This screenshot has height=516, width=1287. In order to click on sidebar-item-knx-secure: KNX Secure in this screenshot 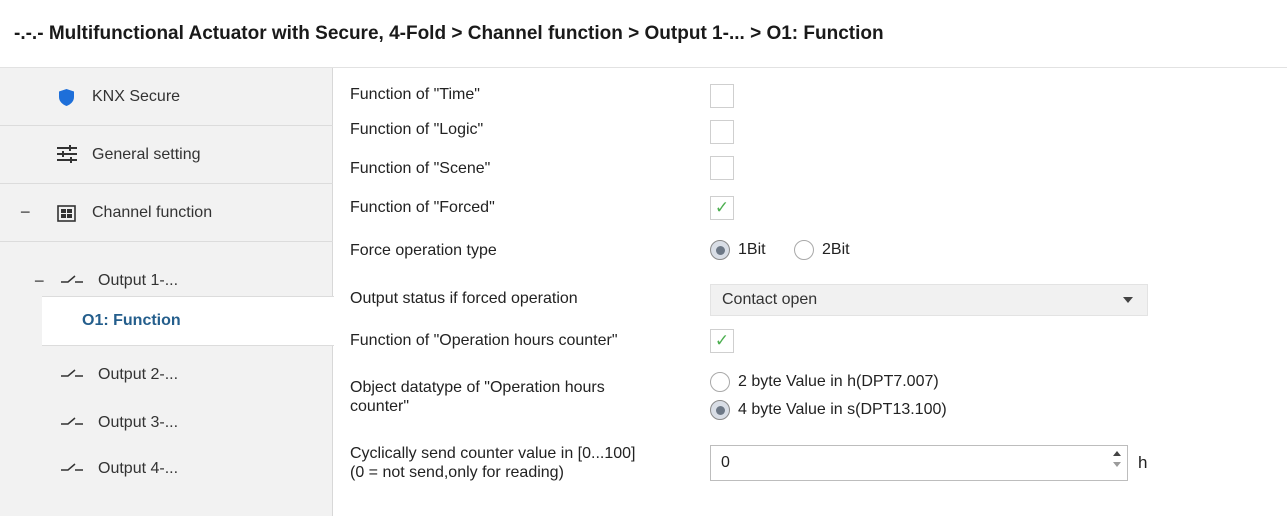, I will do `click(166, 97)`.